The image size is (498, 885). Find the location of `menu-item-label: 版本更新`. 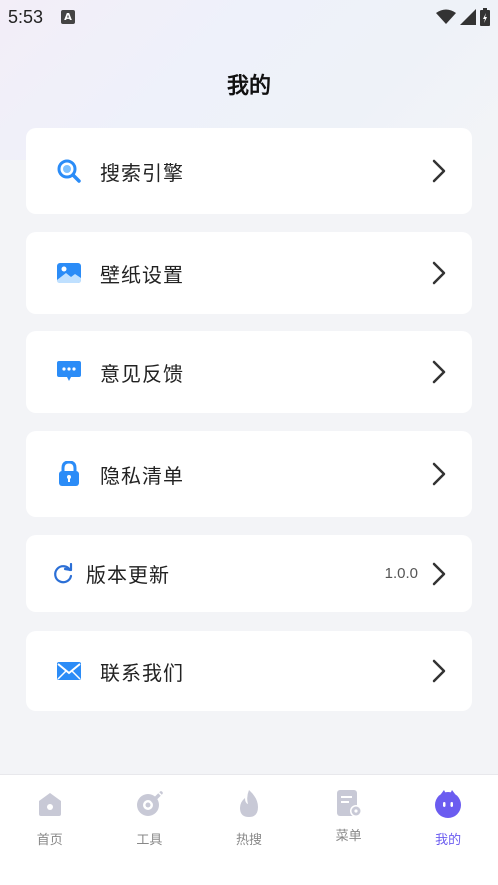

menu-item-label: 版本更新 is located at coordinates (128, 575).